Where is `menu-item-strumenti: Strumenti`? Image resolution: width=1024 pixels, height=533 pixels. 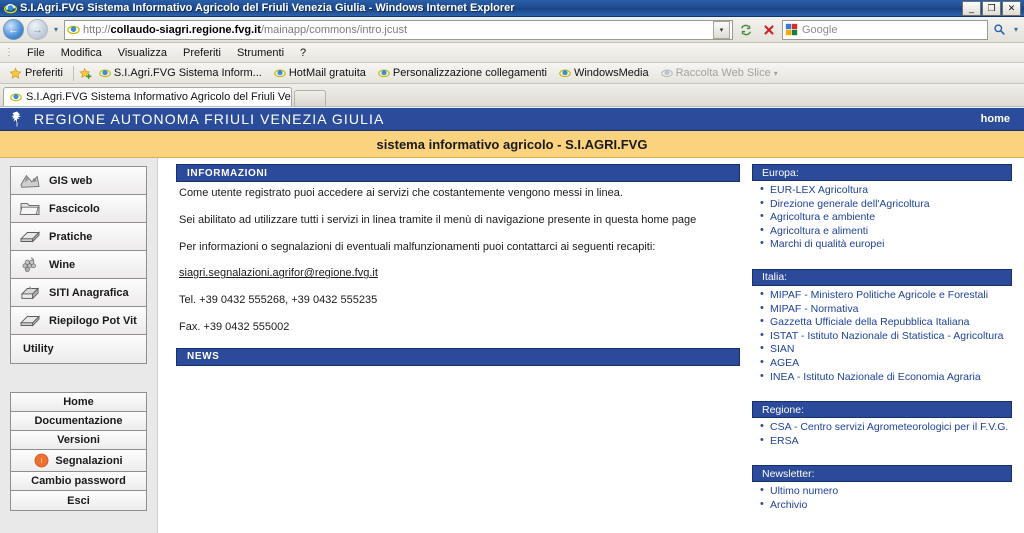 menu-item-strumenti: Strumenti is located at coordinates (260, 53).